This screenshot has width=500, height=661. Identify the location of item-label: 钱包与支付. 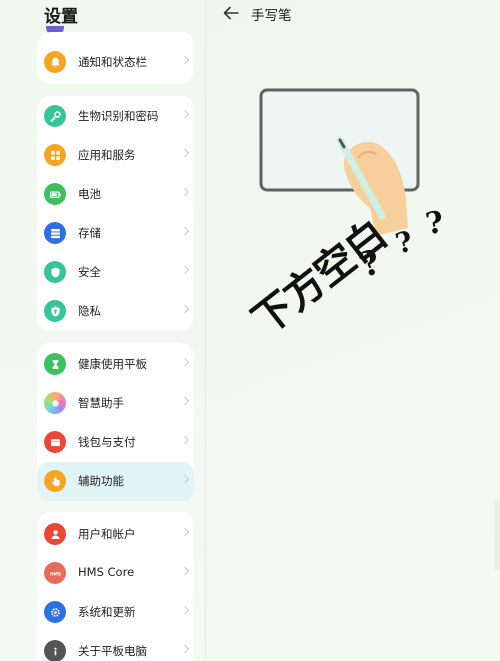
(107, 442).